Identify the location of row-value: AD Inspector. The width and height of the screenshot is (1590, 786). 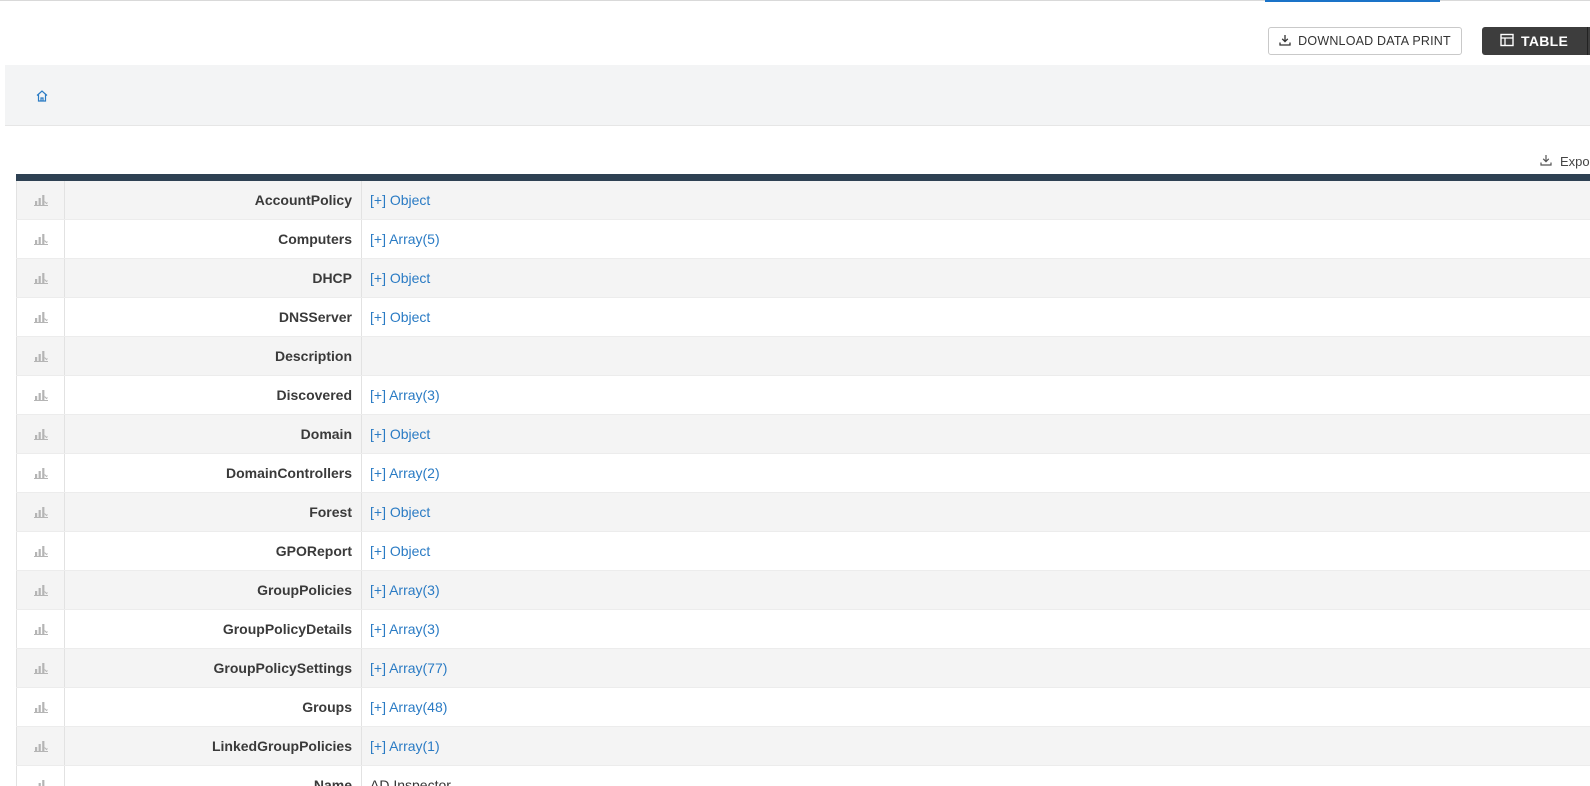
(410, 781).